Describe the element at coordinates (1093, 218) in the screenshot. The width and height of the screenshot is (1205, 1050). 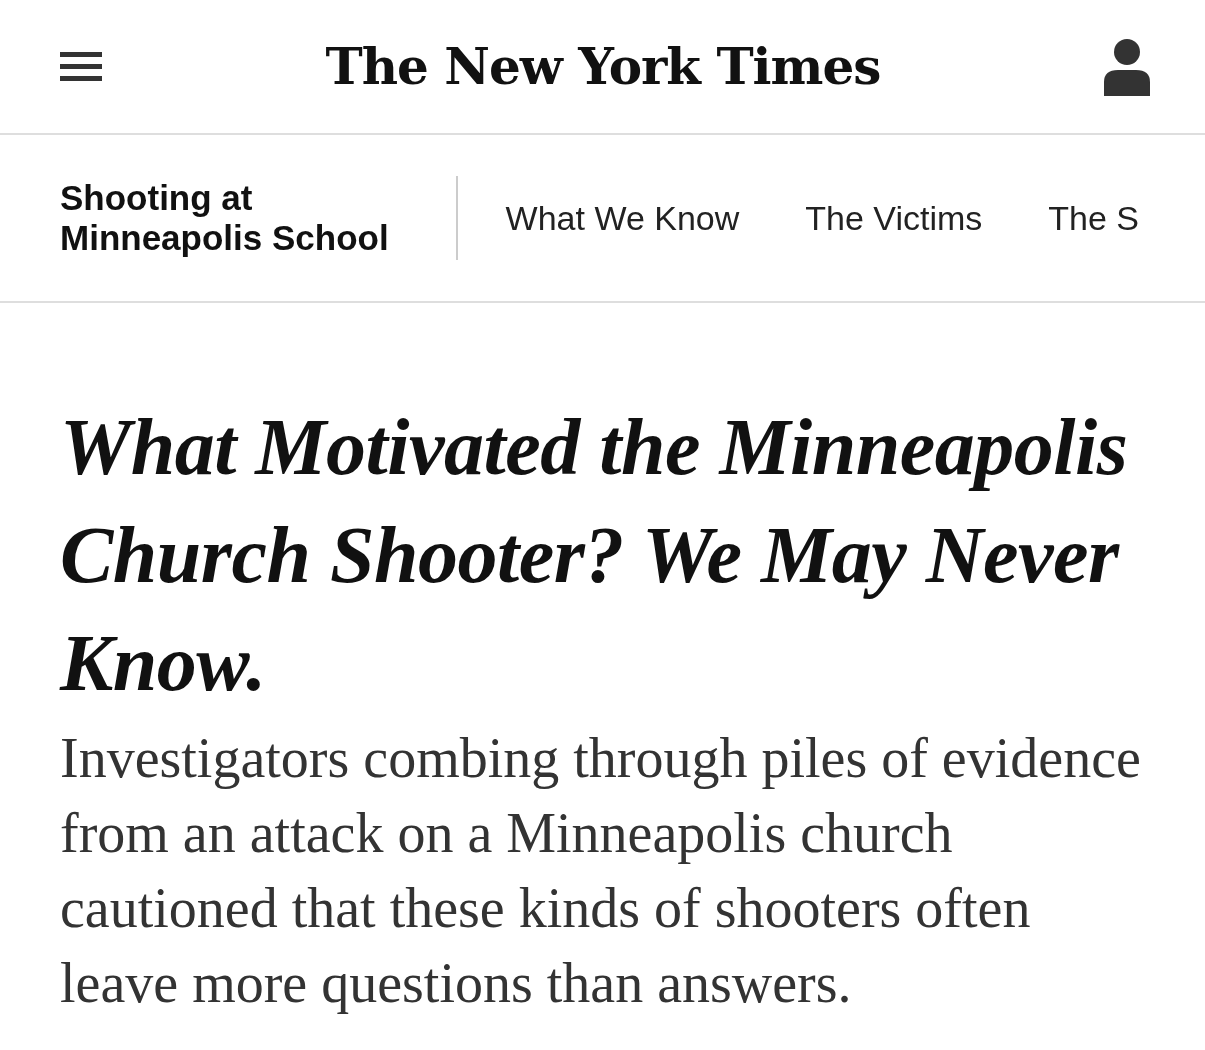
I see `nav-link: The S` at that location.